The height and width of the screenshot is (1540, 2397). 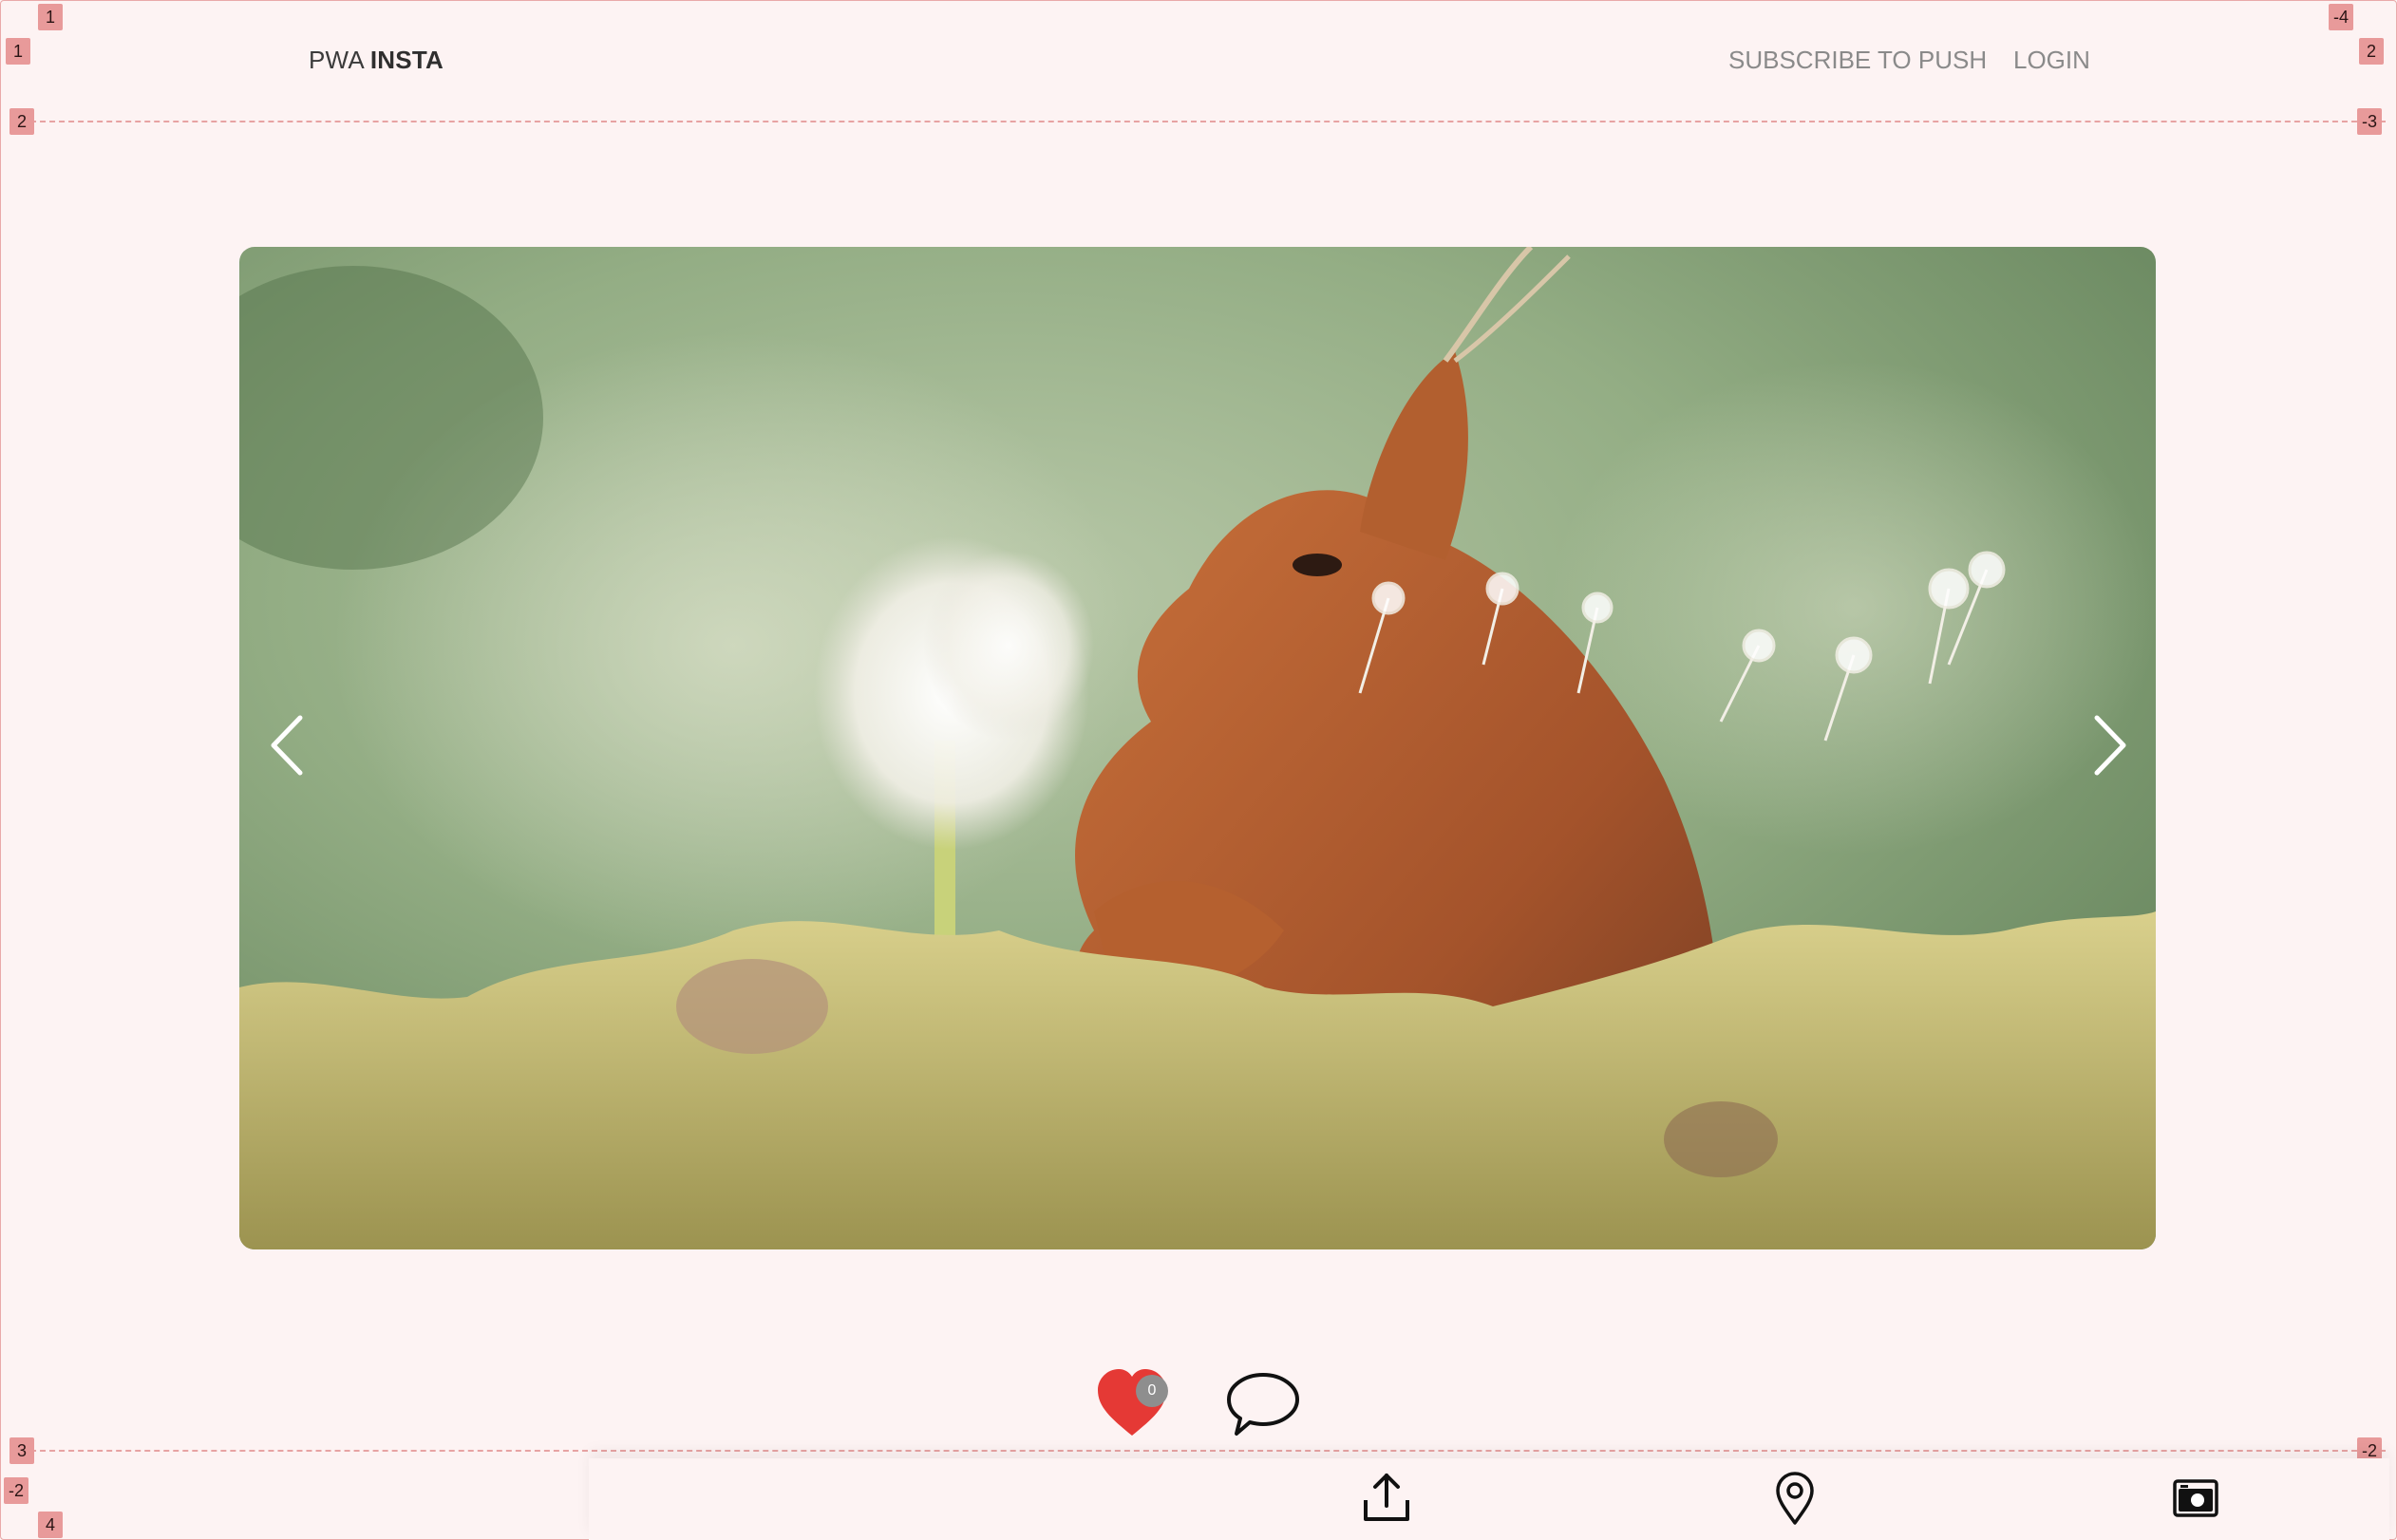 I want to click on bottom-toolbar, so click(x=1489, y=1499).